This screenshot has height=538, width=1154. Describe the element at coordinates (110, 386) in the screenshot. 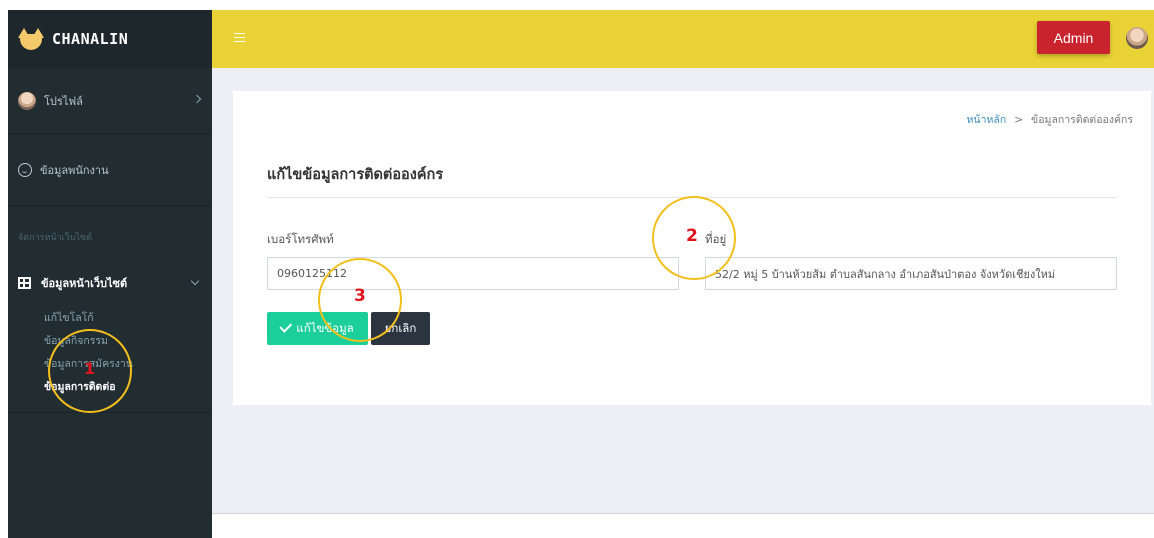

I see `sidebar-subitem-contact: ข้อมูลการติดต่อ` at that location.